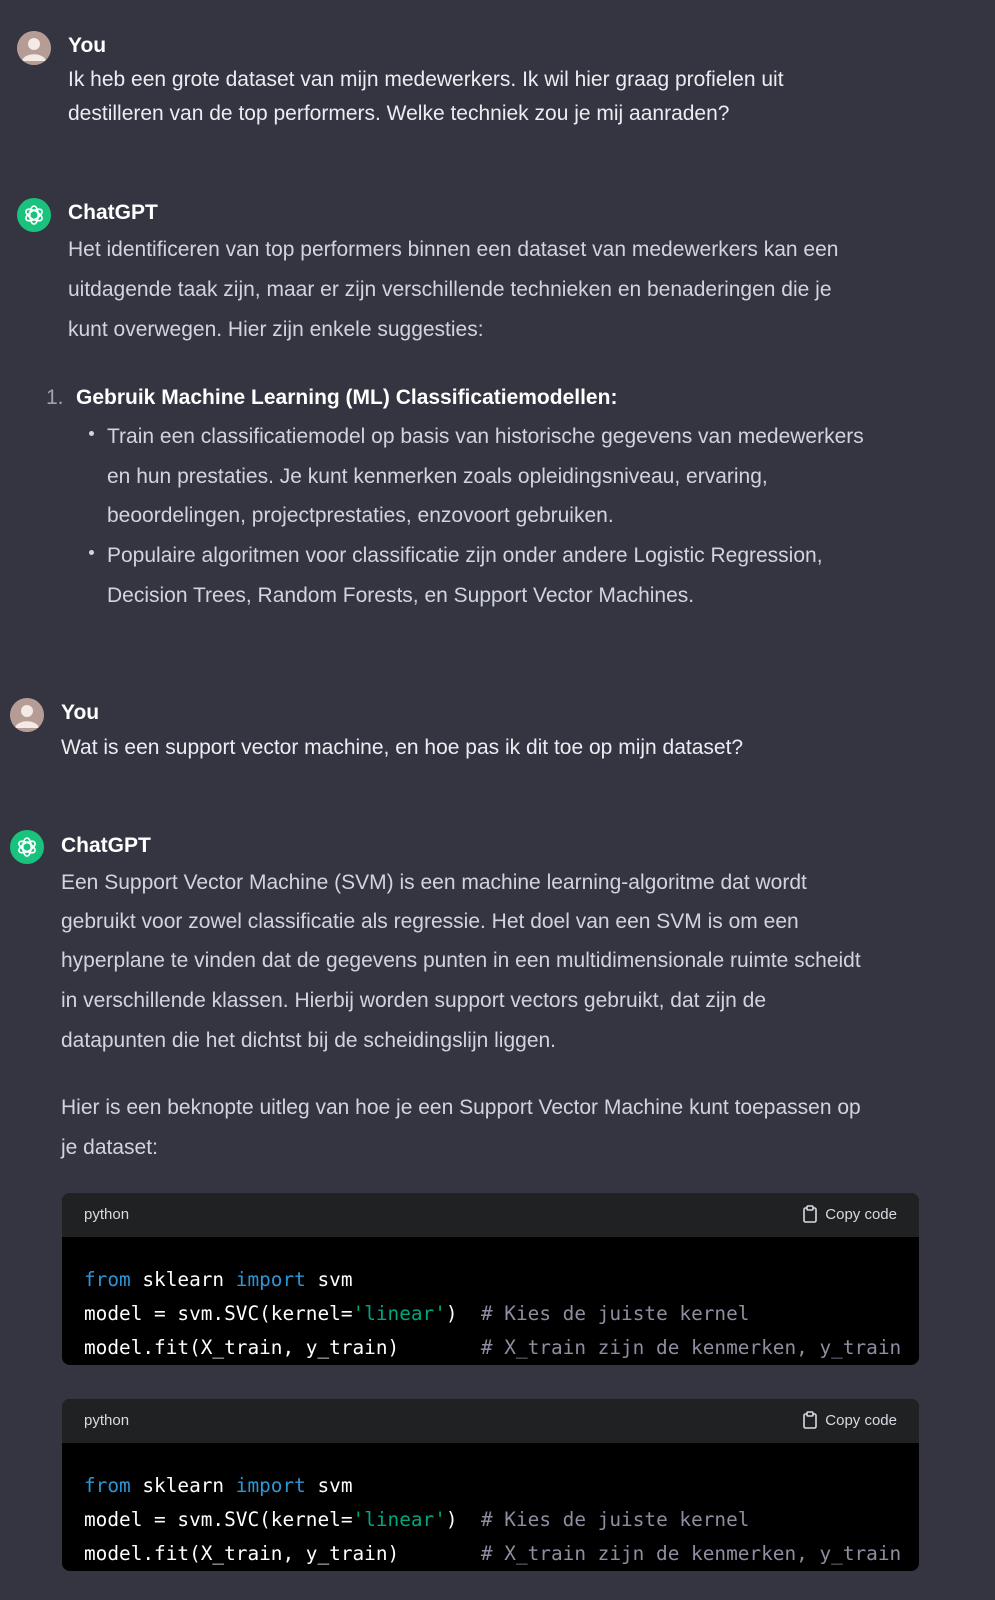 The height and width of the screenshot is (1600, 995). What do you see at coordinates (55, 397) in the screenshot?
I see `list-number: 1.` at bounding box center [55, 397].